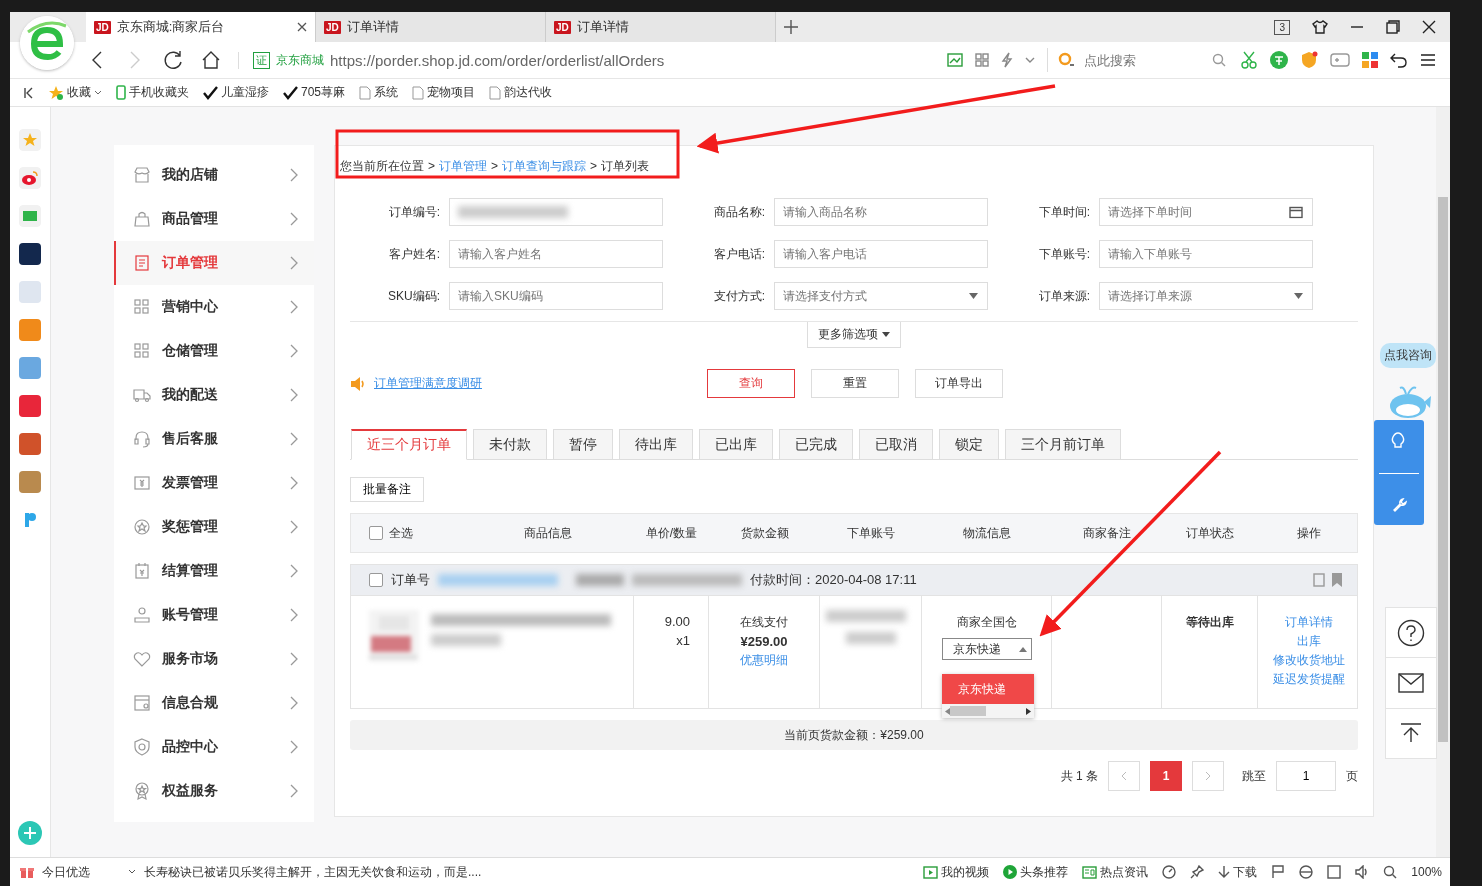 Image resolution: width=1482 pixels, height=886 pixels. What do you see at coordinates (986, 622) in the screenshot?
I see `warehouse-text: 商家全国仓` at bounding box center [986, 622].